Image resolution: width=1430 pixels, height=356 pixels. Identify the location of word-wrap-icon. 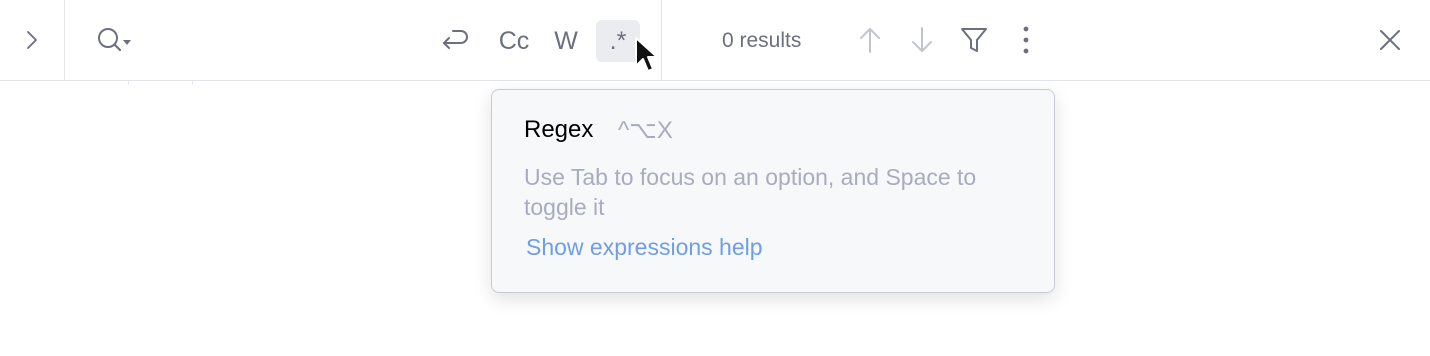
(454, 40).